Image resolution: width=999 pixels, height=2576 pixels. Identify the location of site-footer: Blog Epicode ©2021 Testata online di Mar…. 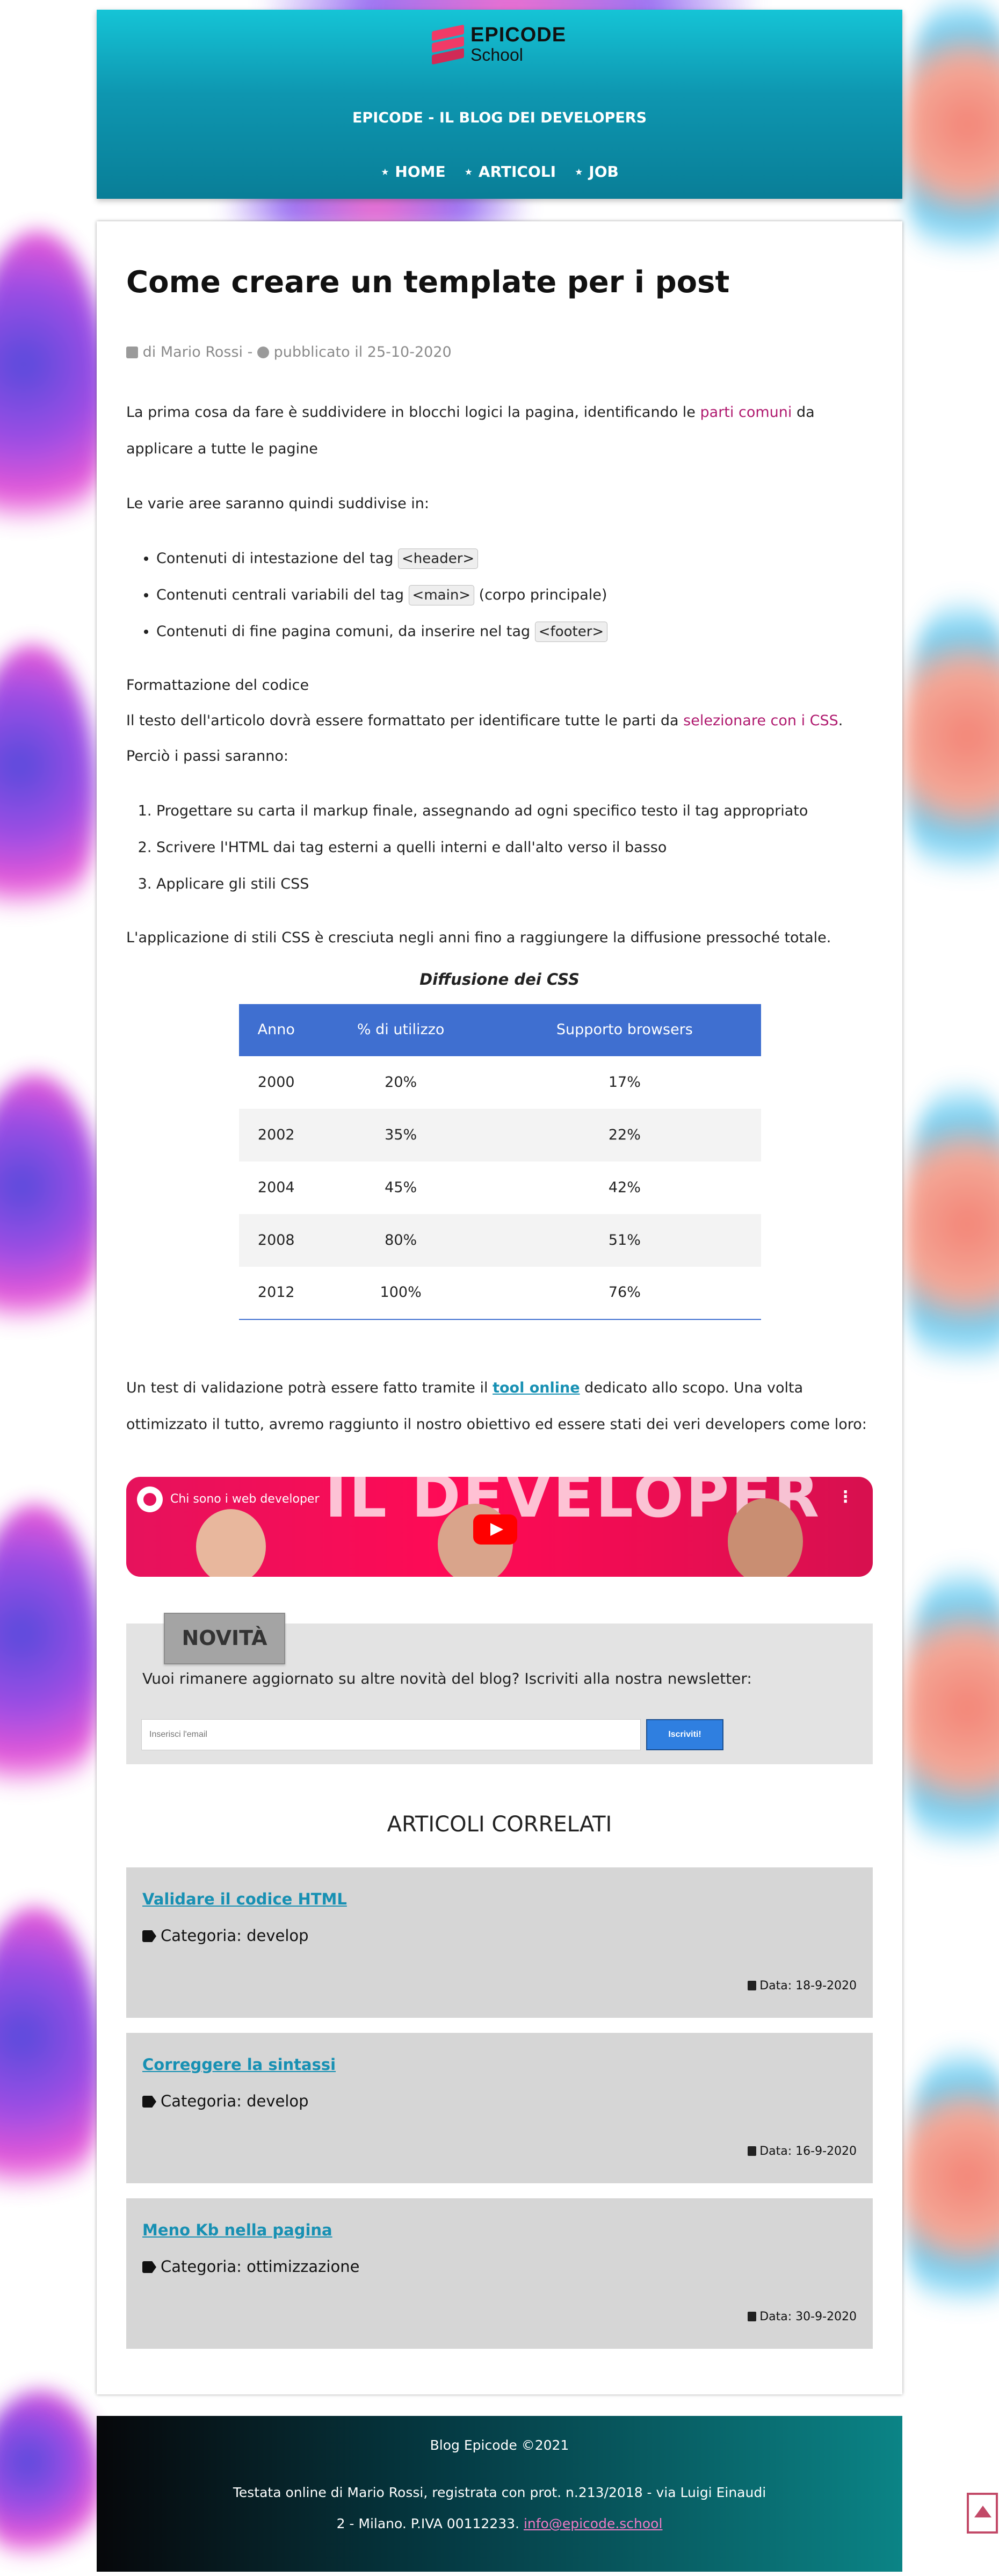
(499, 2494).